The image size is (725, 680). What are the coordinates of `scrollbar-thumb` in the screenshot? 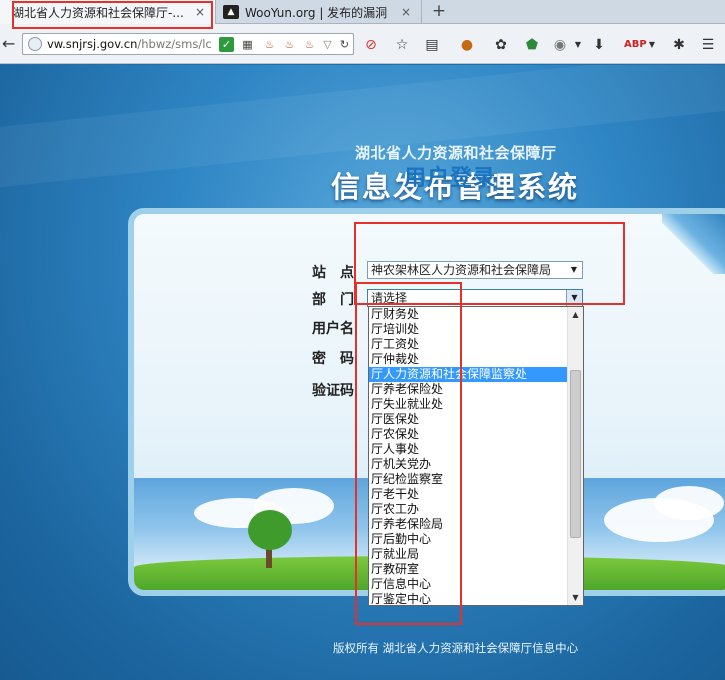 It's located at (575, 454).